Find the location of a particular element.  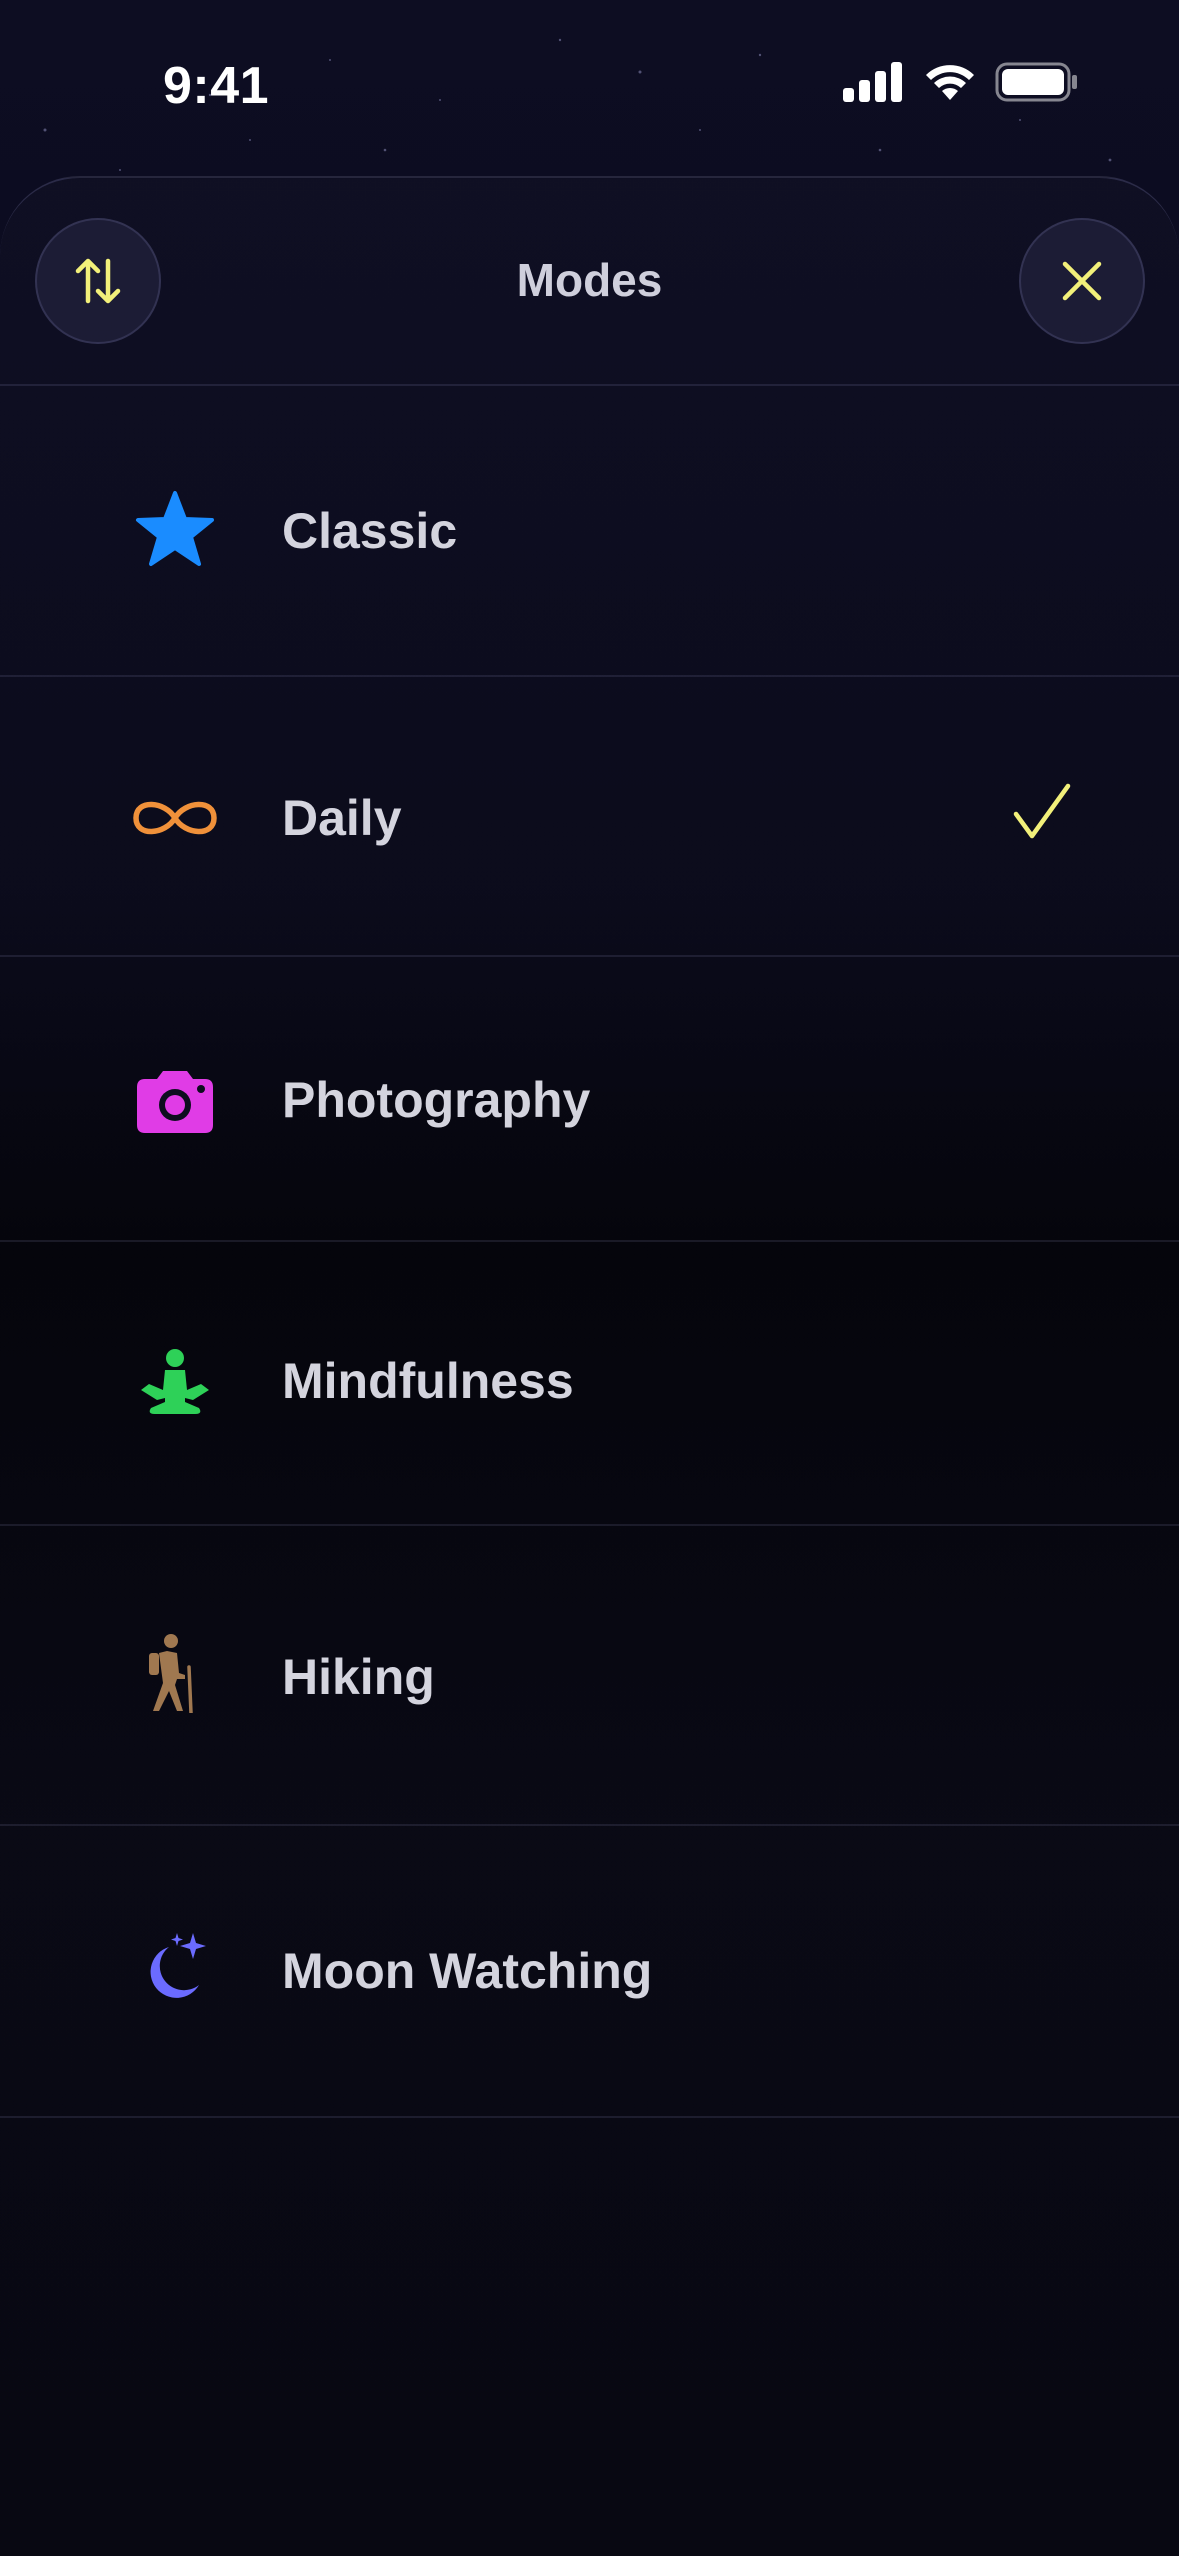

mode-label: Hiking is located at coordinates (358, 1677).